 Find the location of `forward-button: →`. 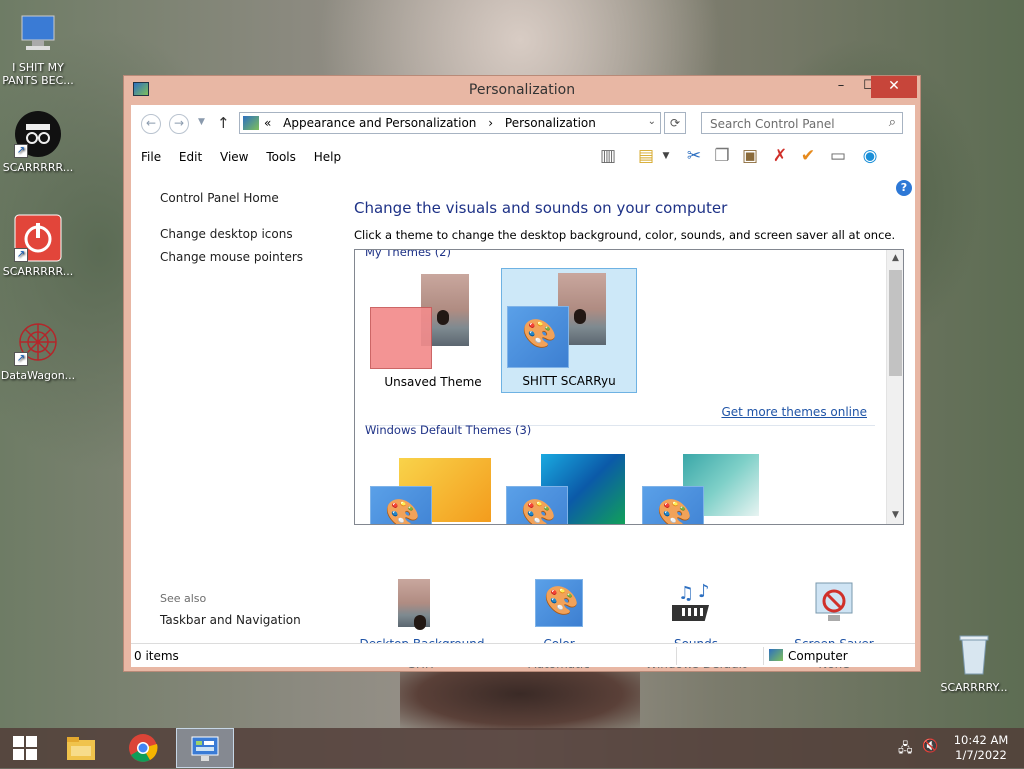

forward-button: → is located at coordinates (179, 124).